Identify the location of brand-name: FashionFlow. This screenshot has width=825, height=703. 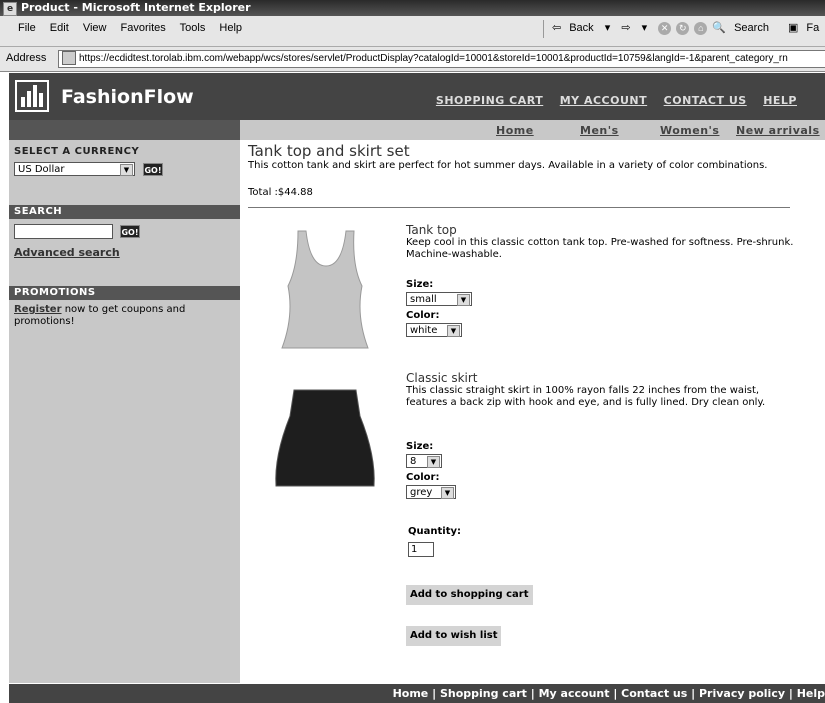
(127, 97).